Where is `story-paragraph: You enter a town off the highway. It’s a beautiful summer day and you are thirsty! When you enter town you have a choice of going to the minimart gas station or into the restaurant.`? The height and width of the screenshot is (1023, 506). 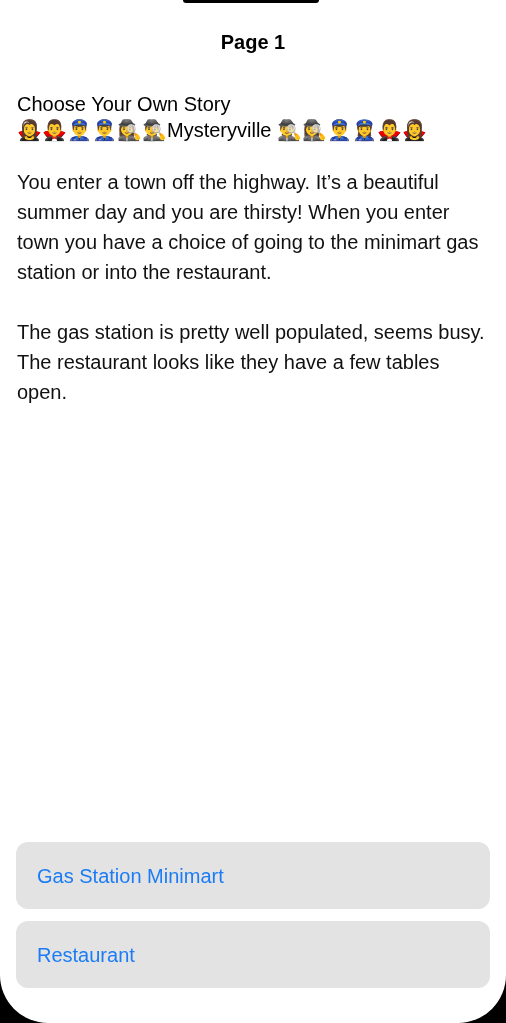
story-paragraph: You enter a town off the highway. It’s a beautiful summer day and you are thirsty! When you enter town you have a choice of going to the minimart gas station or into the restaurant. is located at coordinates (248, 227).